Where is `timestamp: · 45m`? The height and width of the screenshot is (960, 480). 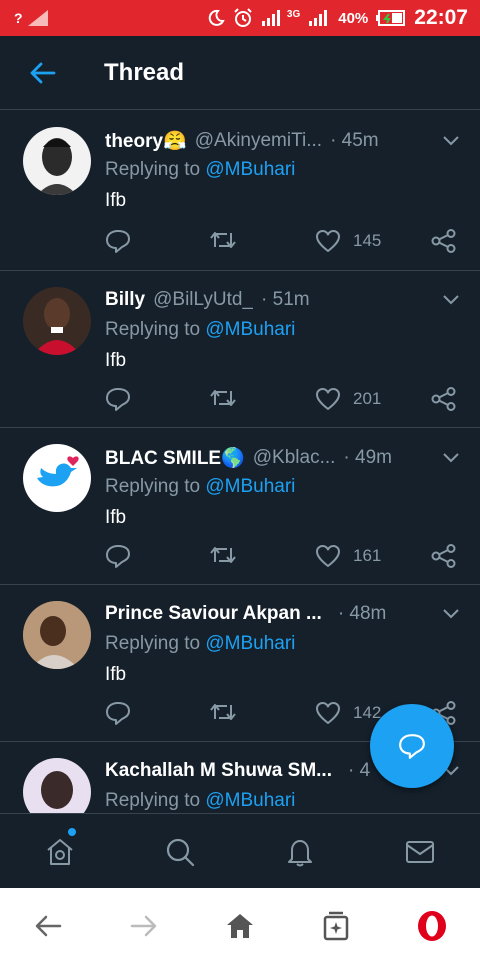 timestamp: · 45m is located at coordinates (354, 140).